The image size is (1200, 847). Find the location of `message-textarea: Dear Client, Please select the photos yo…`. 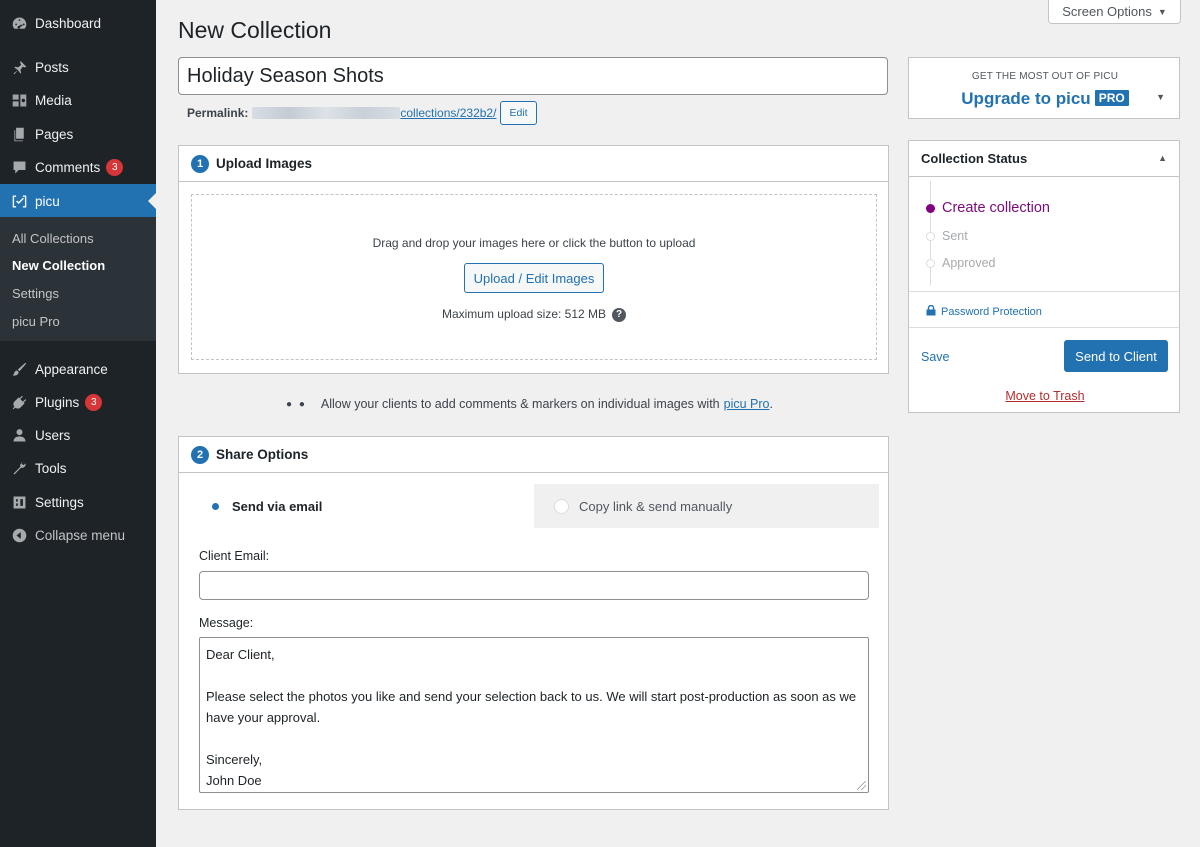

message-textarea: Dear Client, Please select the photos yo… is located at coordinates (534, 715).